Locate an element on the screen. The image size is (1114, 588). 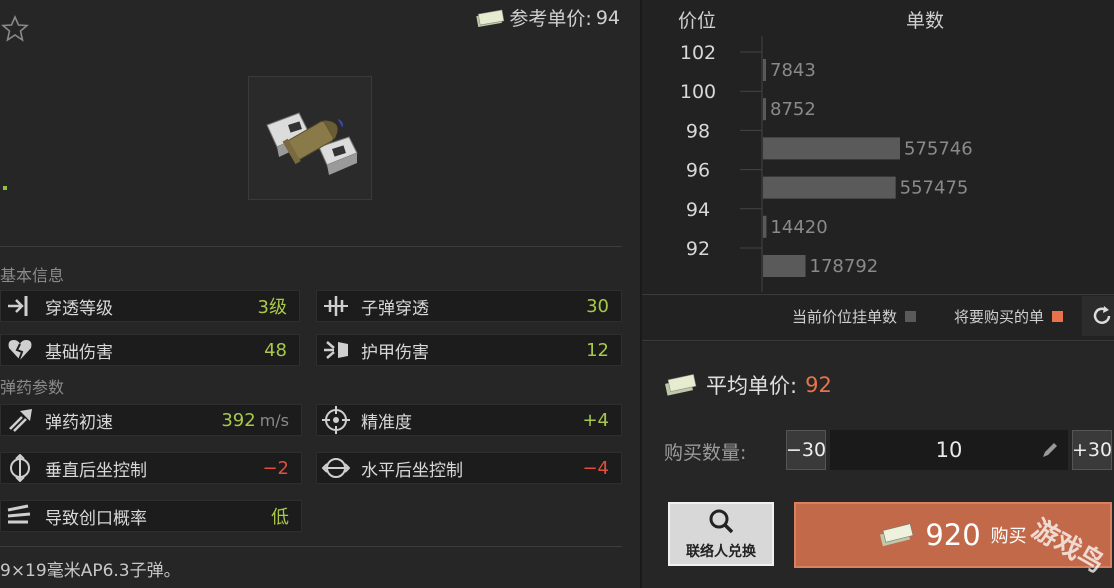
stat-penetration-level: 穿透等级 3级 is located at coordinates (150, 306).